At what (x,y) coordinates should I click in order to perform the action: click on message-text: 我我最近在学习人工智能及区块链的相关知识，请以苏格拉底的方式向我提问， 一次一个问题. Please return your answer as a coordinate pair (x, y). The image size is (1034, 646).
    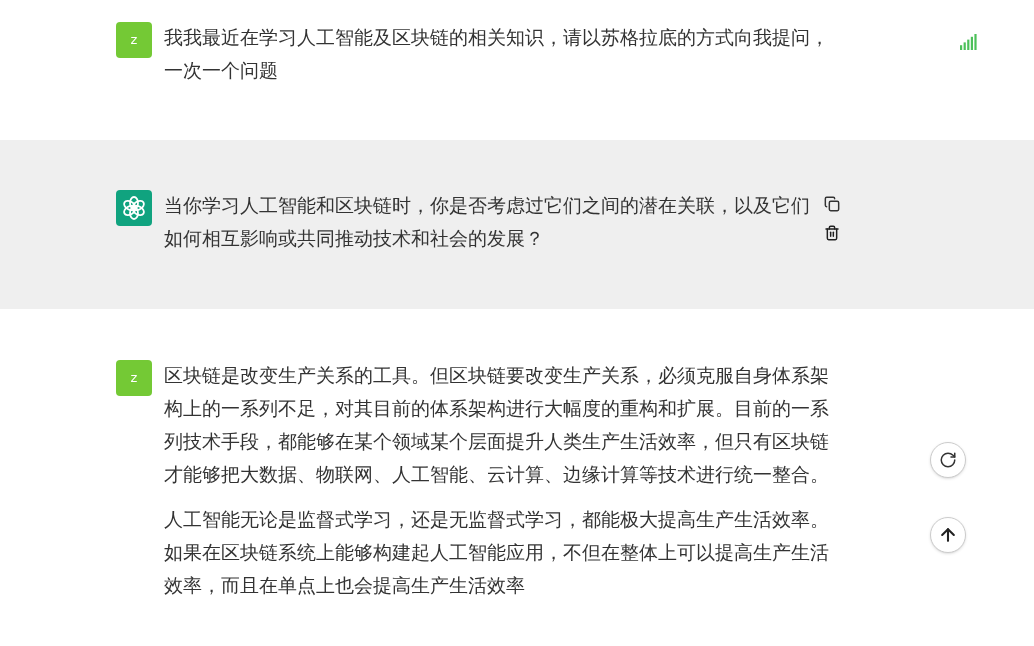
    Looking at the image, I should click on (496, 54).